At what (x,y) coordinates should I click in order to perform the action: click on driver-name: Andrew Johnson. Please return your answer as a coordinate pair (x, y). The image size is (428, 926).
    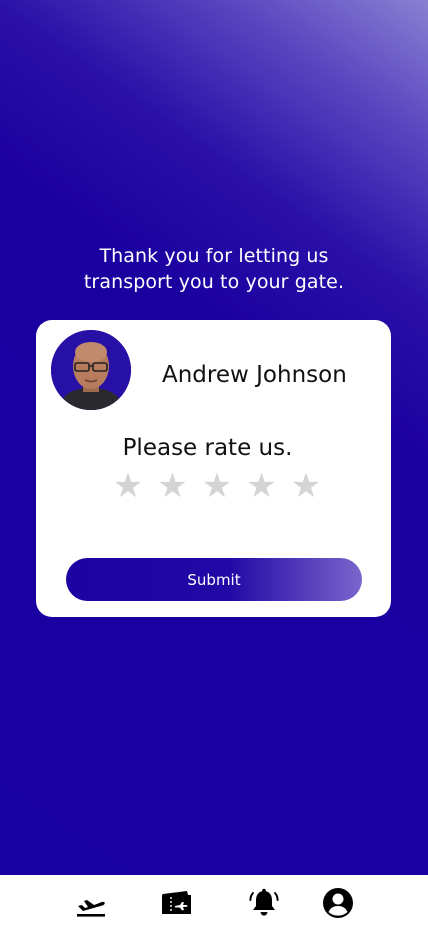
    Looking at the image, I should click on (254, 375).